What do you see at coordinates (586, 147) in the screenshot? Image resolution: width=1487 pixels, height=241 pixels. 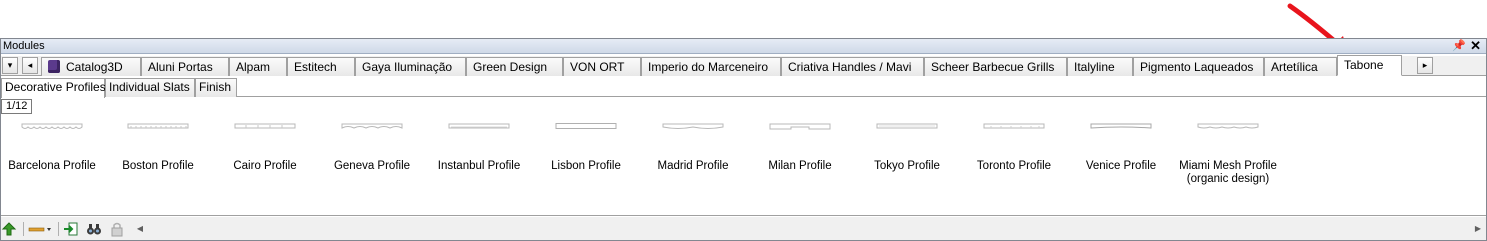 I see `profile-item-lisbon: Lisbon Profile` at bounding box center [586, 147].